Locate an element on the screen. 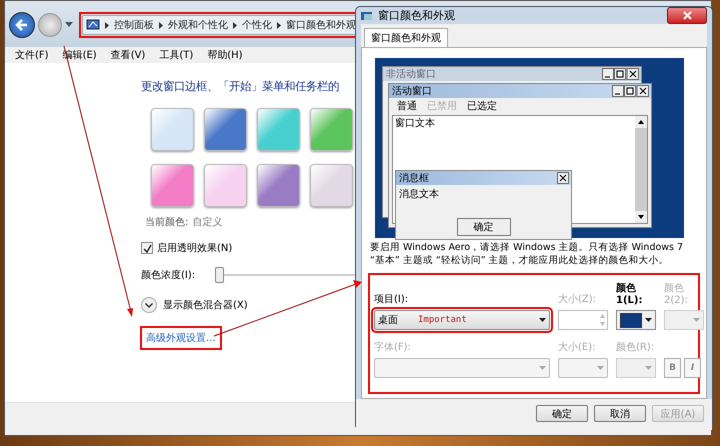 The height and width of the screenshot is (446, 720). menu-item: 帮助(H) is located at coordinates (225, 55).